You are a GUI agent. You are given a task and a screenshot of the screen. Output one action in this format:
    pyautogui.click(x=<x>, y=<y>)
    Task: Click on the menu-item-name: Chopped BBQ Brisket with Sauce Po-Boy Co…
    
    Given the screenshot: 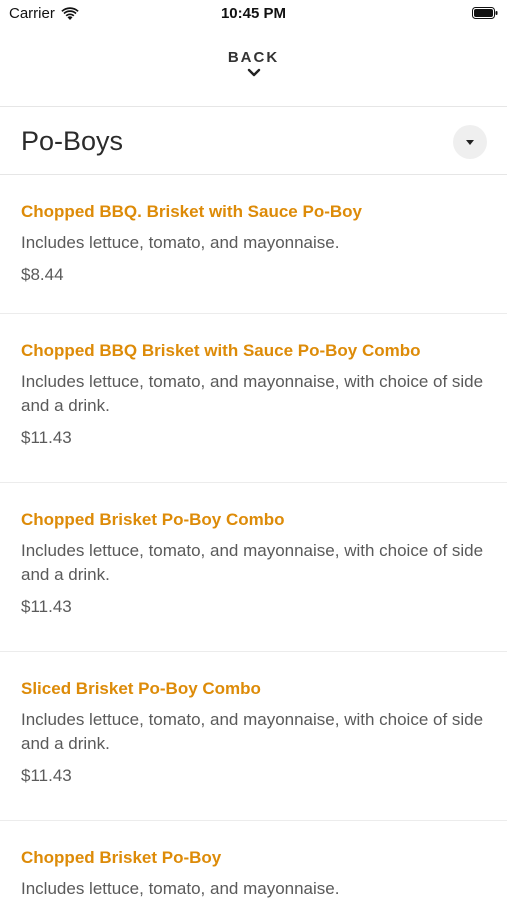 What is the action you would take?
    pyautogui.click(x=221, y=350)
    